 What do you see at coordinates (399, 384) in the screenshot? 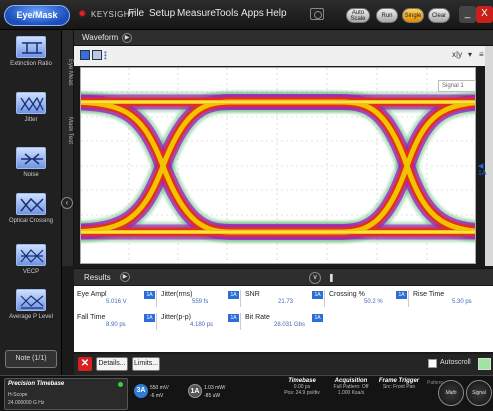
I see `frame-trigger-status: Frame Trigger Src: Front Pan` at bounding box center [399, 384].